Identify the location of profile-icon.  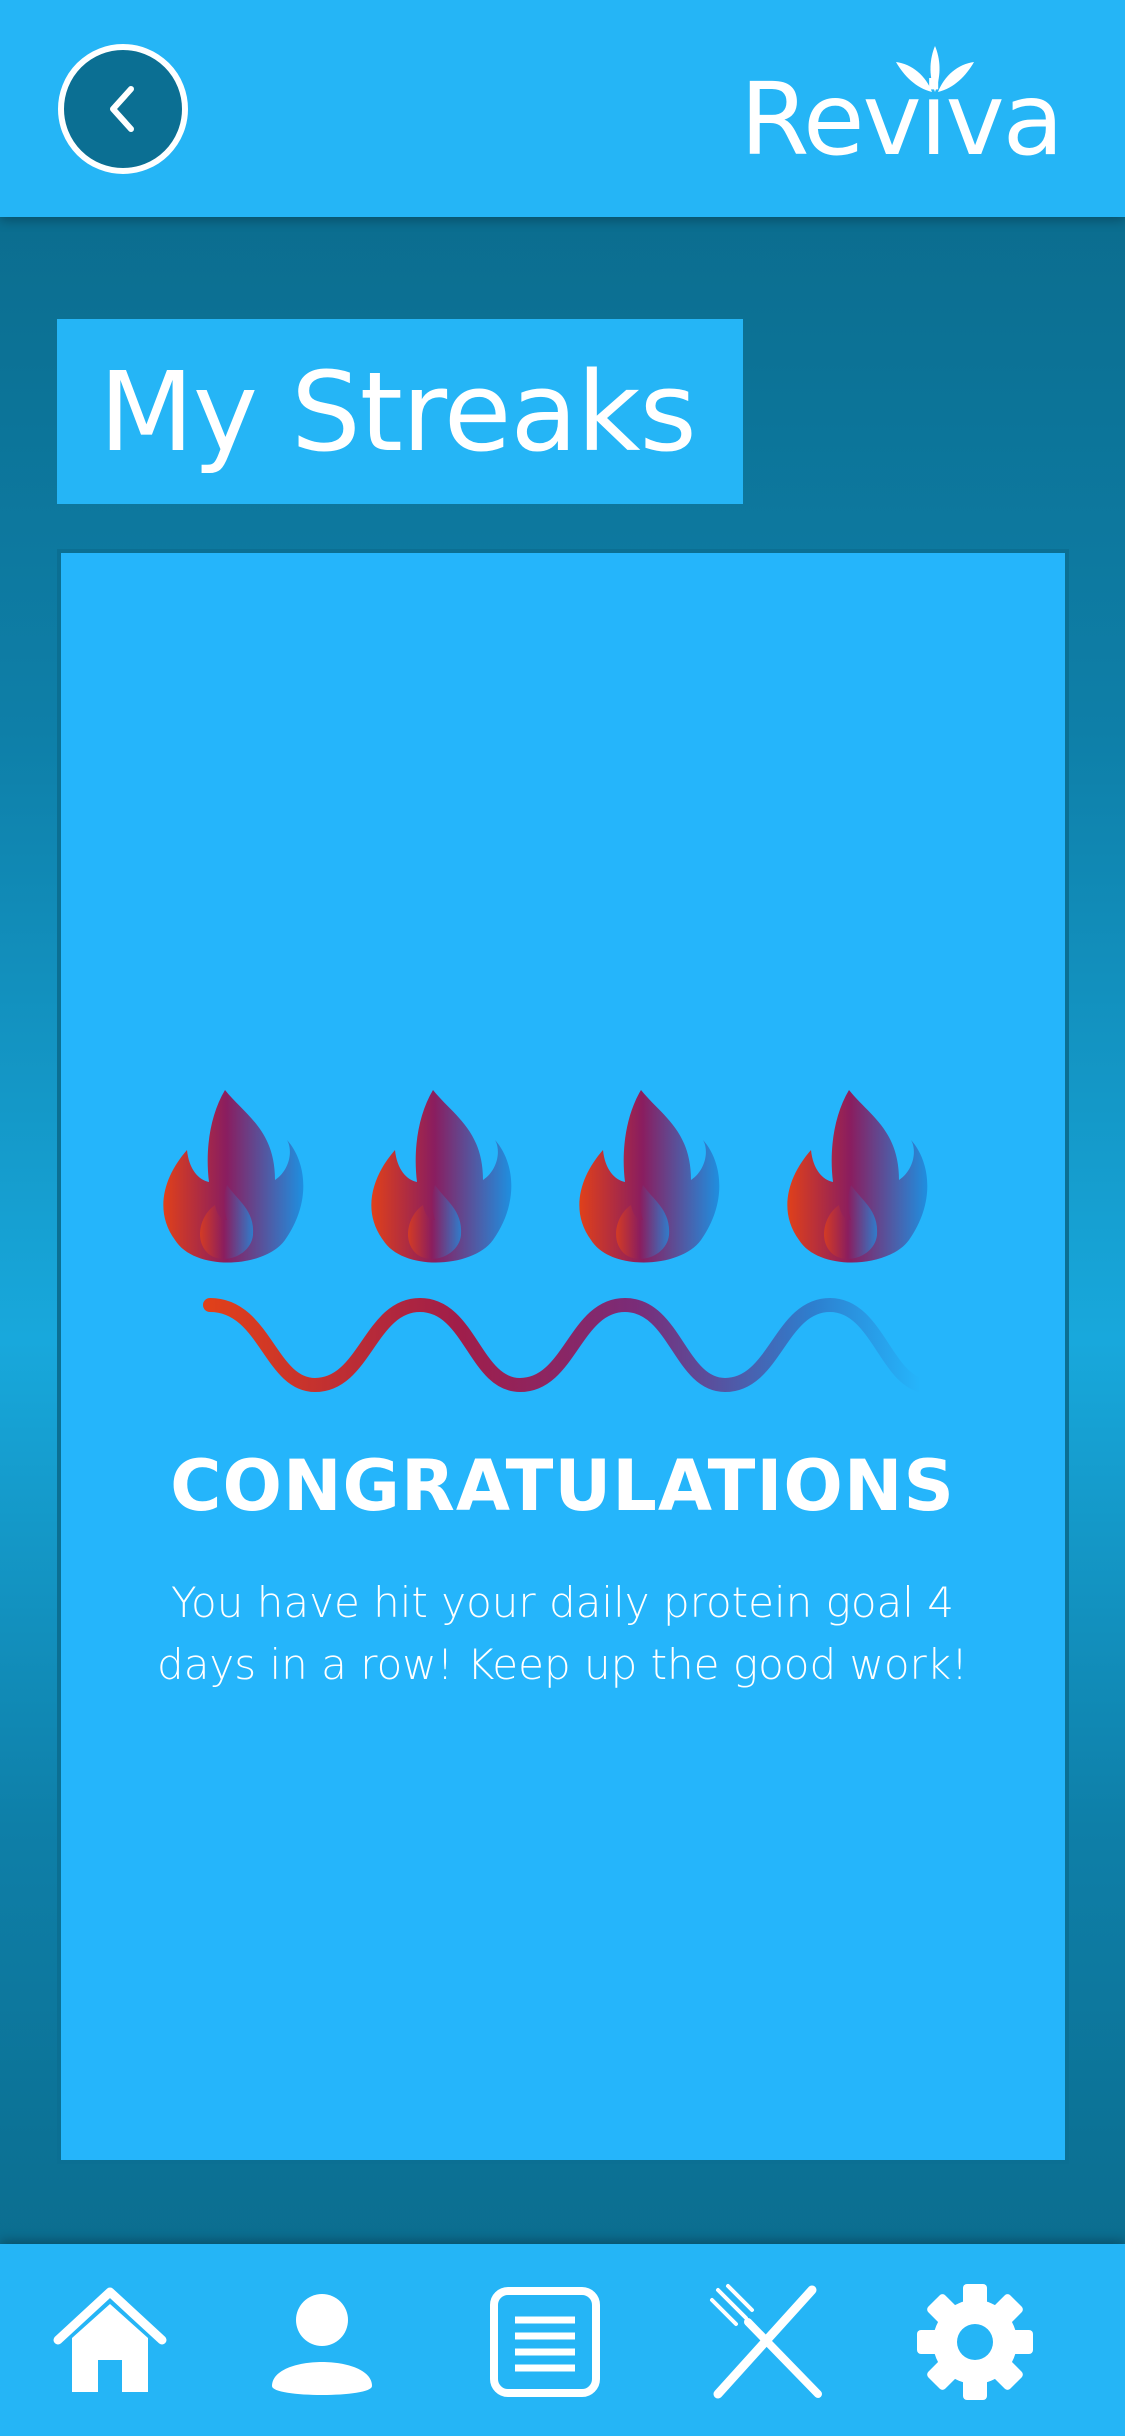
(322, 2344).